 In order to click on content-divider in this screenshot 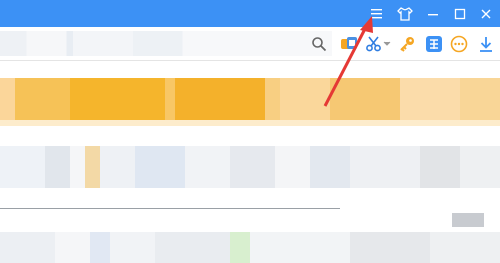, I will do `click(170, 208)`.